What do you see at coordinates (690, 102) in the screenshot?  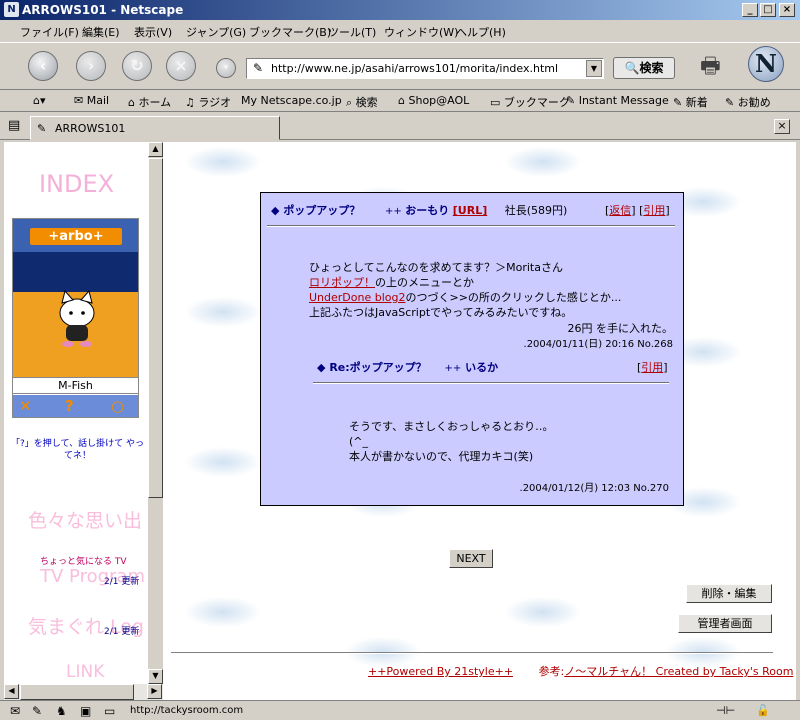 I see `new-link: ✎ 新着` at bounding box center [690, 102].